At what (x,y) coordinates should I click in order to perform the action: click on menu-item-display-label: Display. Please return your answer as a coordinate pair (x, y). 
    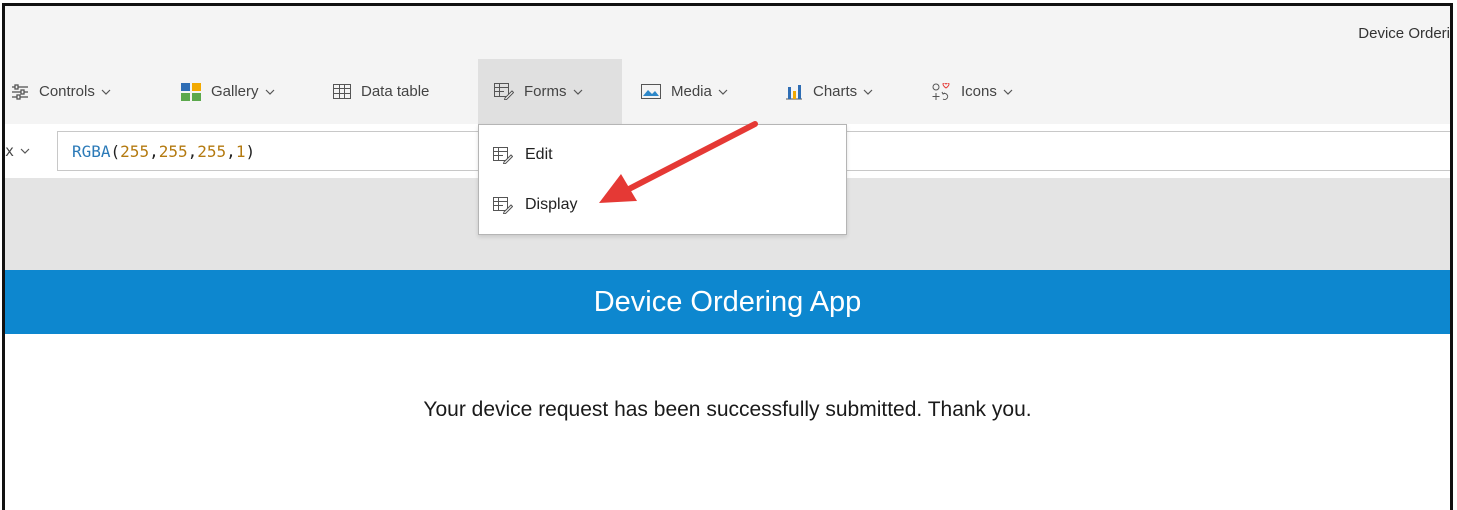
    Looking at the image, I should click on (551, 204).